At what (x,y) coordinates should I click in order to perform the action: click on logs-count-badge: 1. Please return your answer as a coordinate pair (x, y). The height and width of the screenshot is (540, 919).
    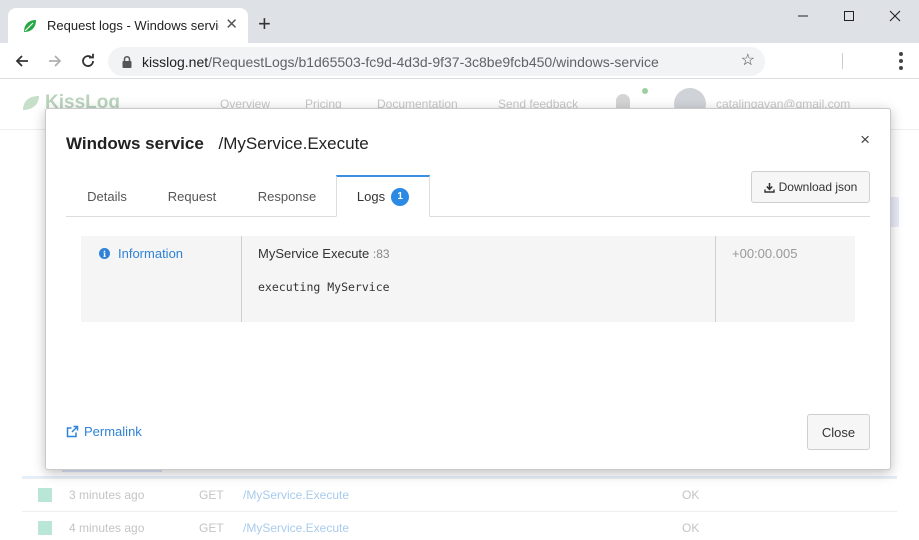
    Looking at the image, I should click on (400, 196).